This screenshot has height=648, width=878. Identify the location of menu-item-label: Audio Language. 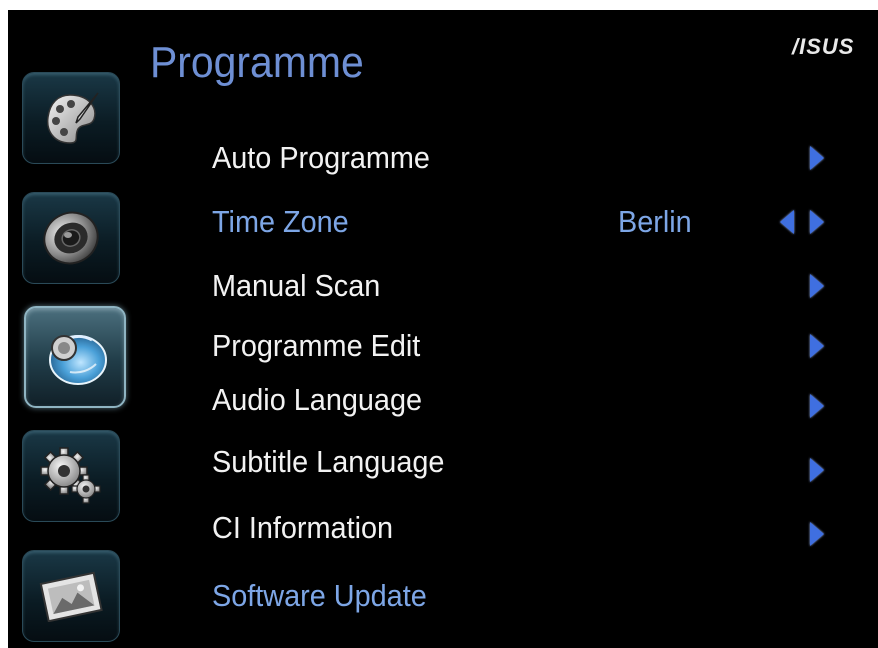
(317, 399).